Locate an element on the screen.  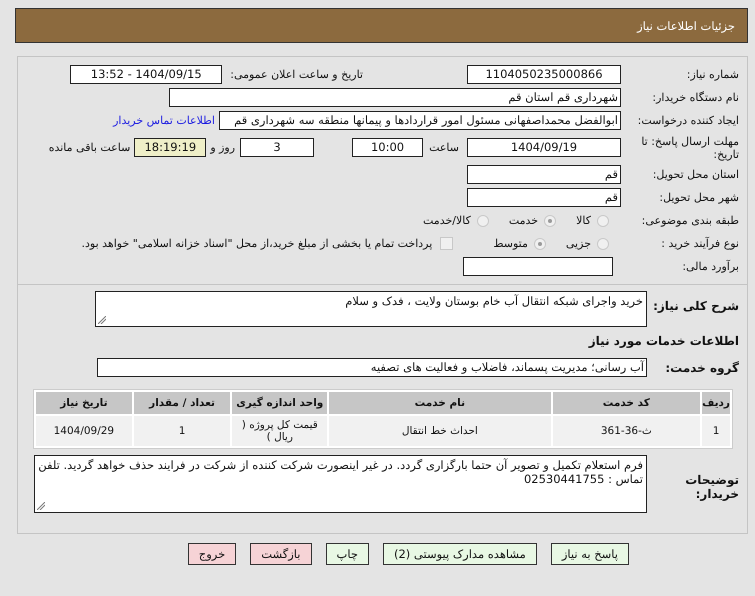
field-label: تاریخ و ساعت اعلان عمومی: is located at coordinates (296, 74).